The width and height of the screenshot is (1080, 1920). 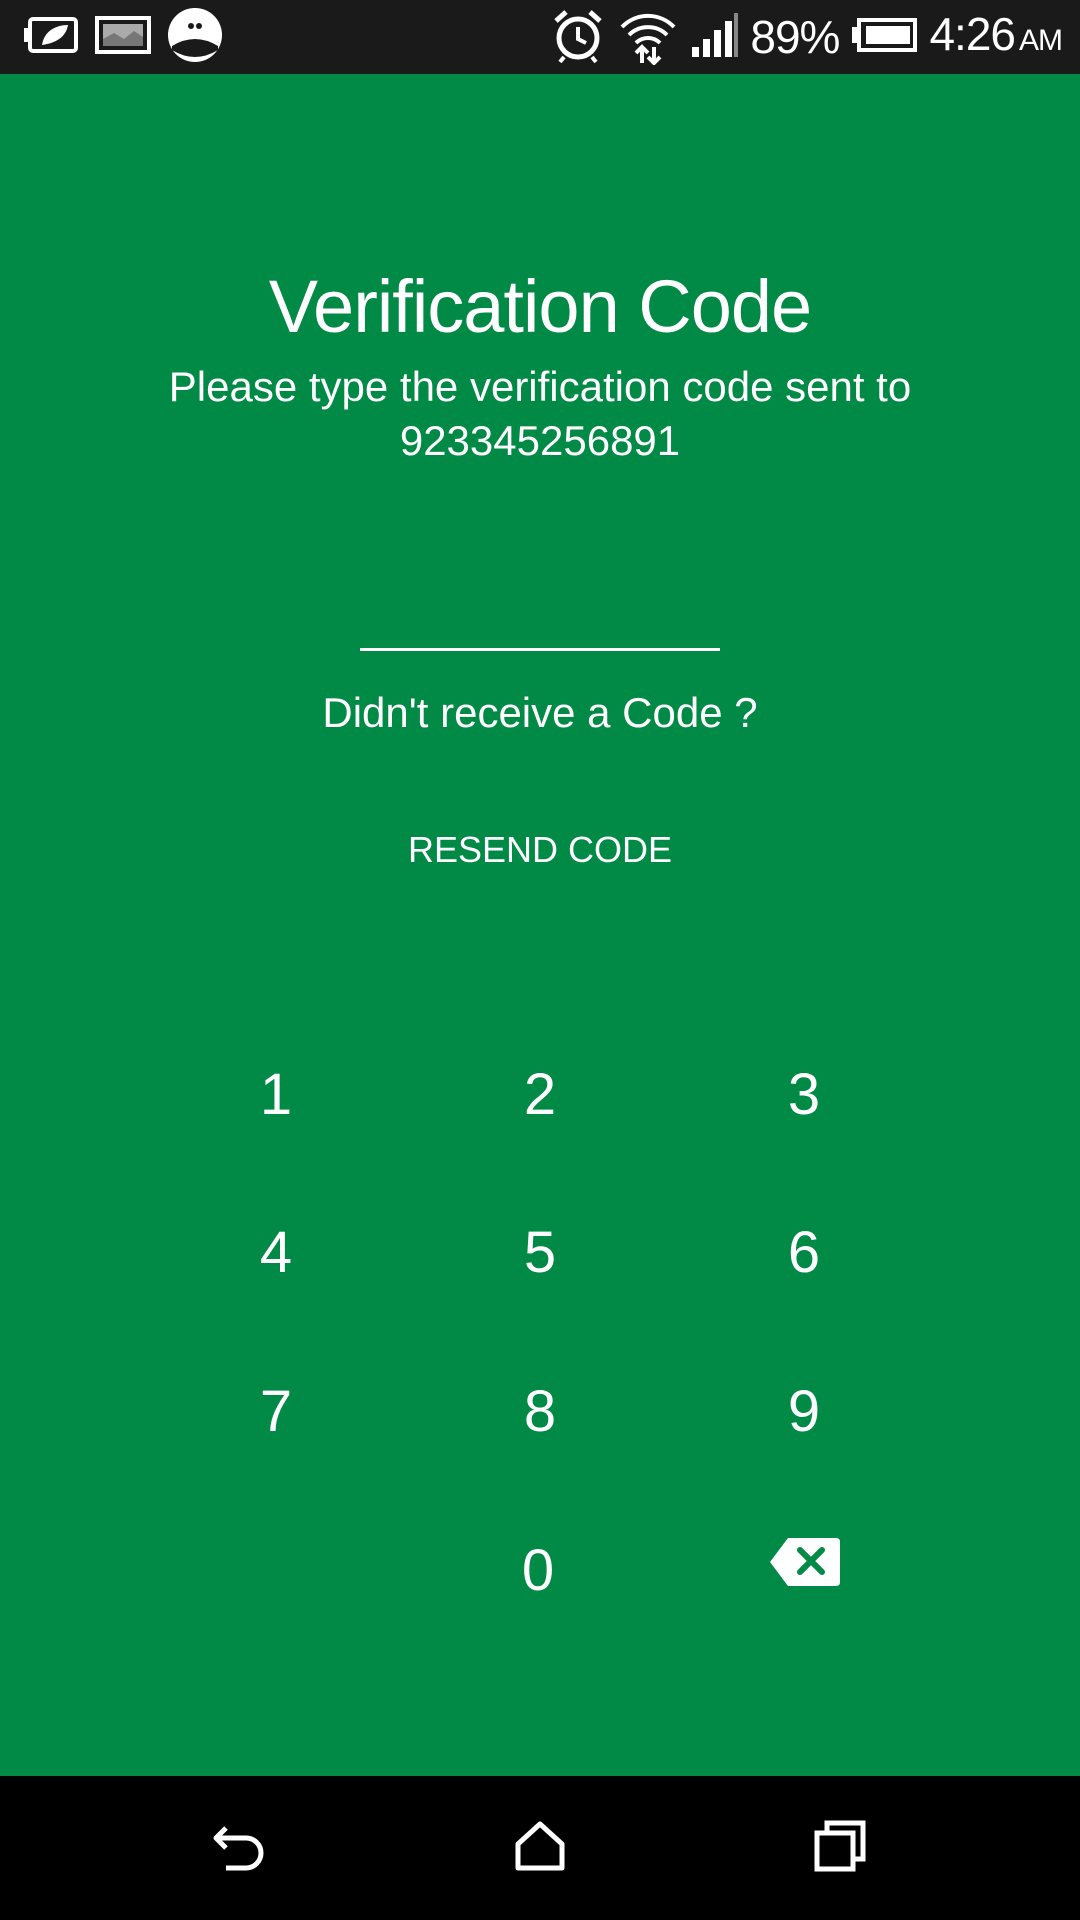 I want to click on recents-icon, so click(x=840, y=1848).